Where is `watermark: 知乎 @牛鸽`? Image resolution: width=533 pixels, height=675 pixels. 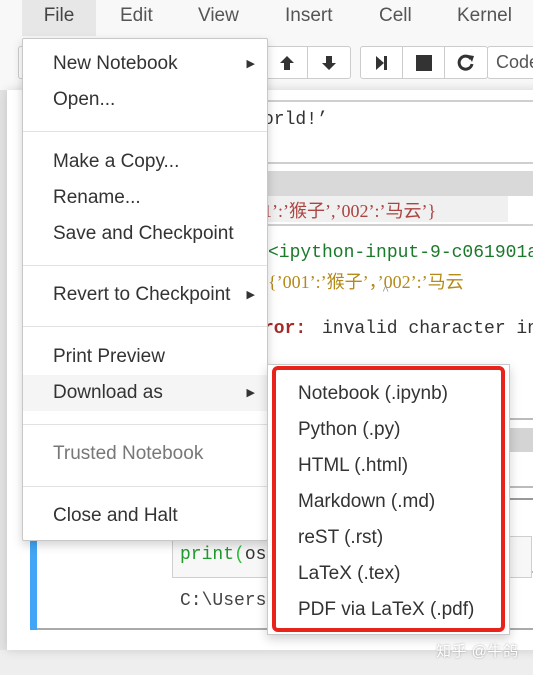
watermark: 知乎 @牛鸽 is located at coordinates (477, 651).